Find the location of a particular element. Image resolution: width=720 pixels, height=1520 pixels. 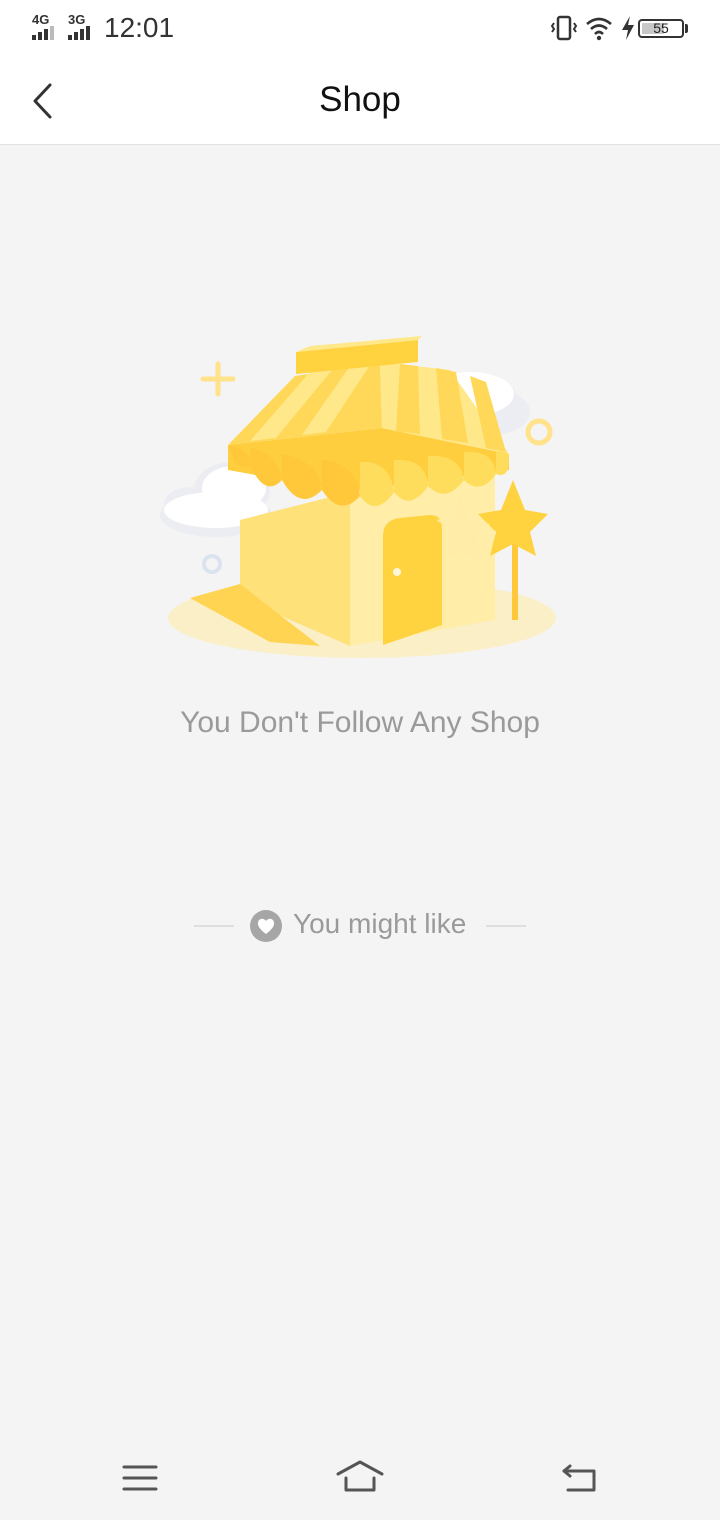

empty-state-message: You Don't Follow Any Shop is located at coordinates (360, 722).